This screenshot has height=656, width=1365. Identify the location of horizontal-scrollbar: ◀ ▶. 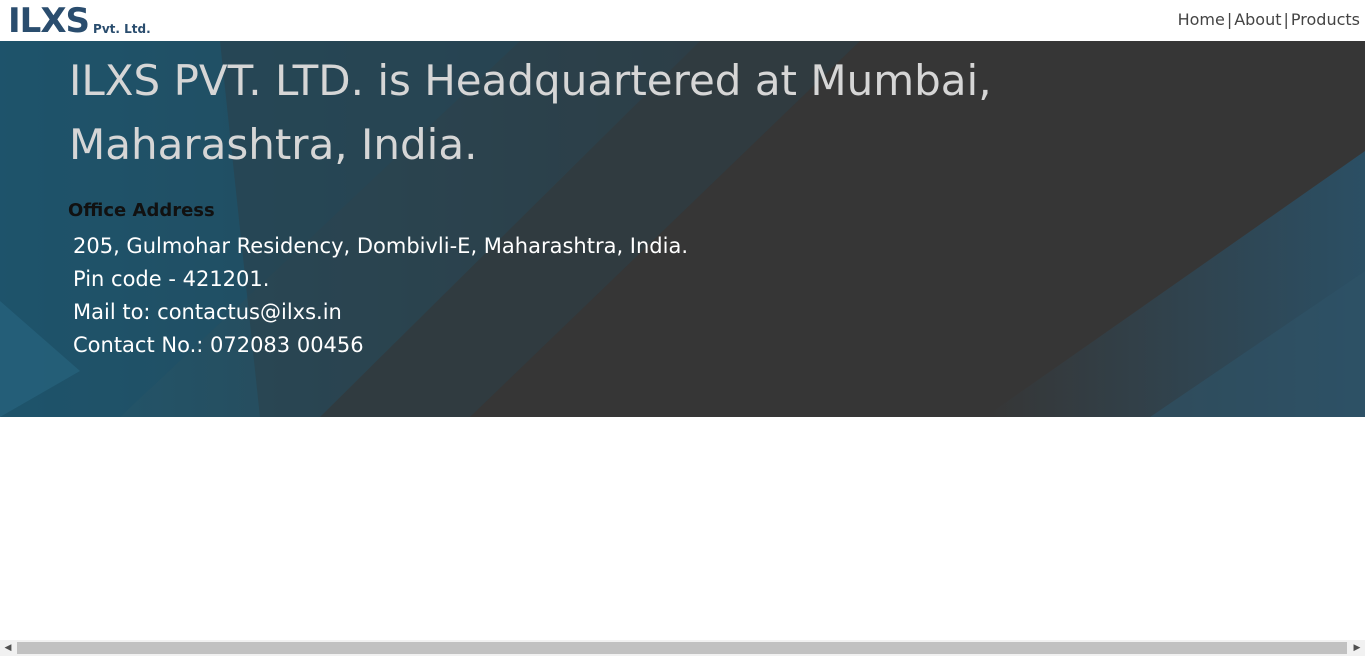
(682, 648).